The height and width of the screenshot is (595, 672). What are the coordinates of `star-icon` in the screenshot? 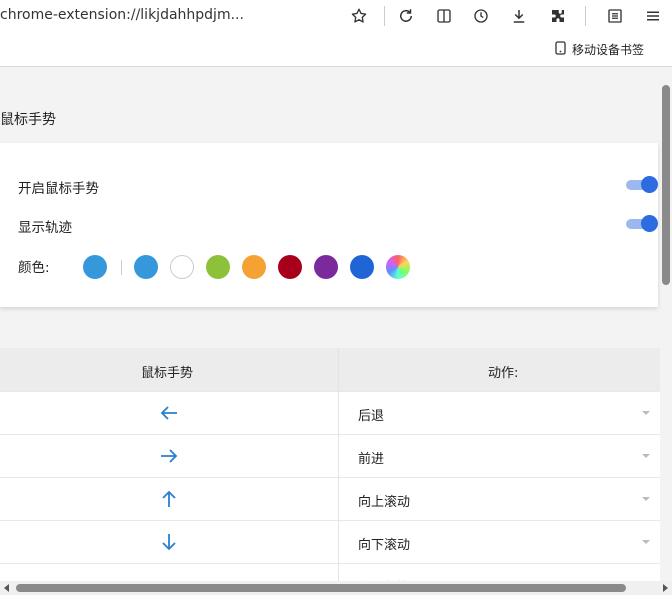 It's located at (359, 16).